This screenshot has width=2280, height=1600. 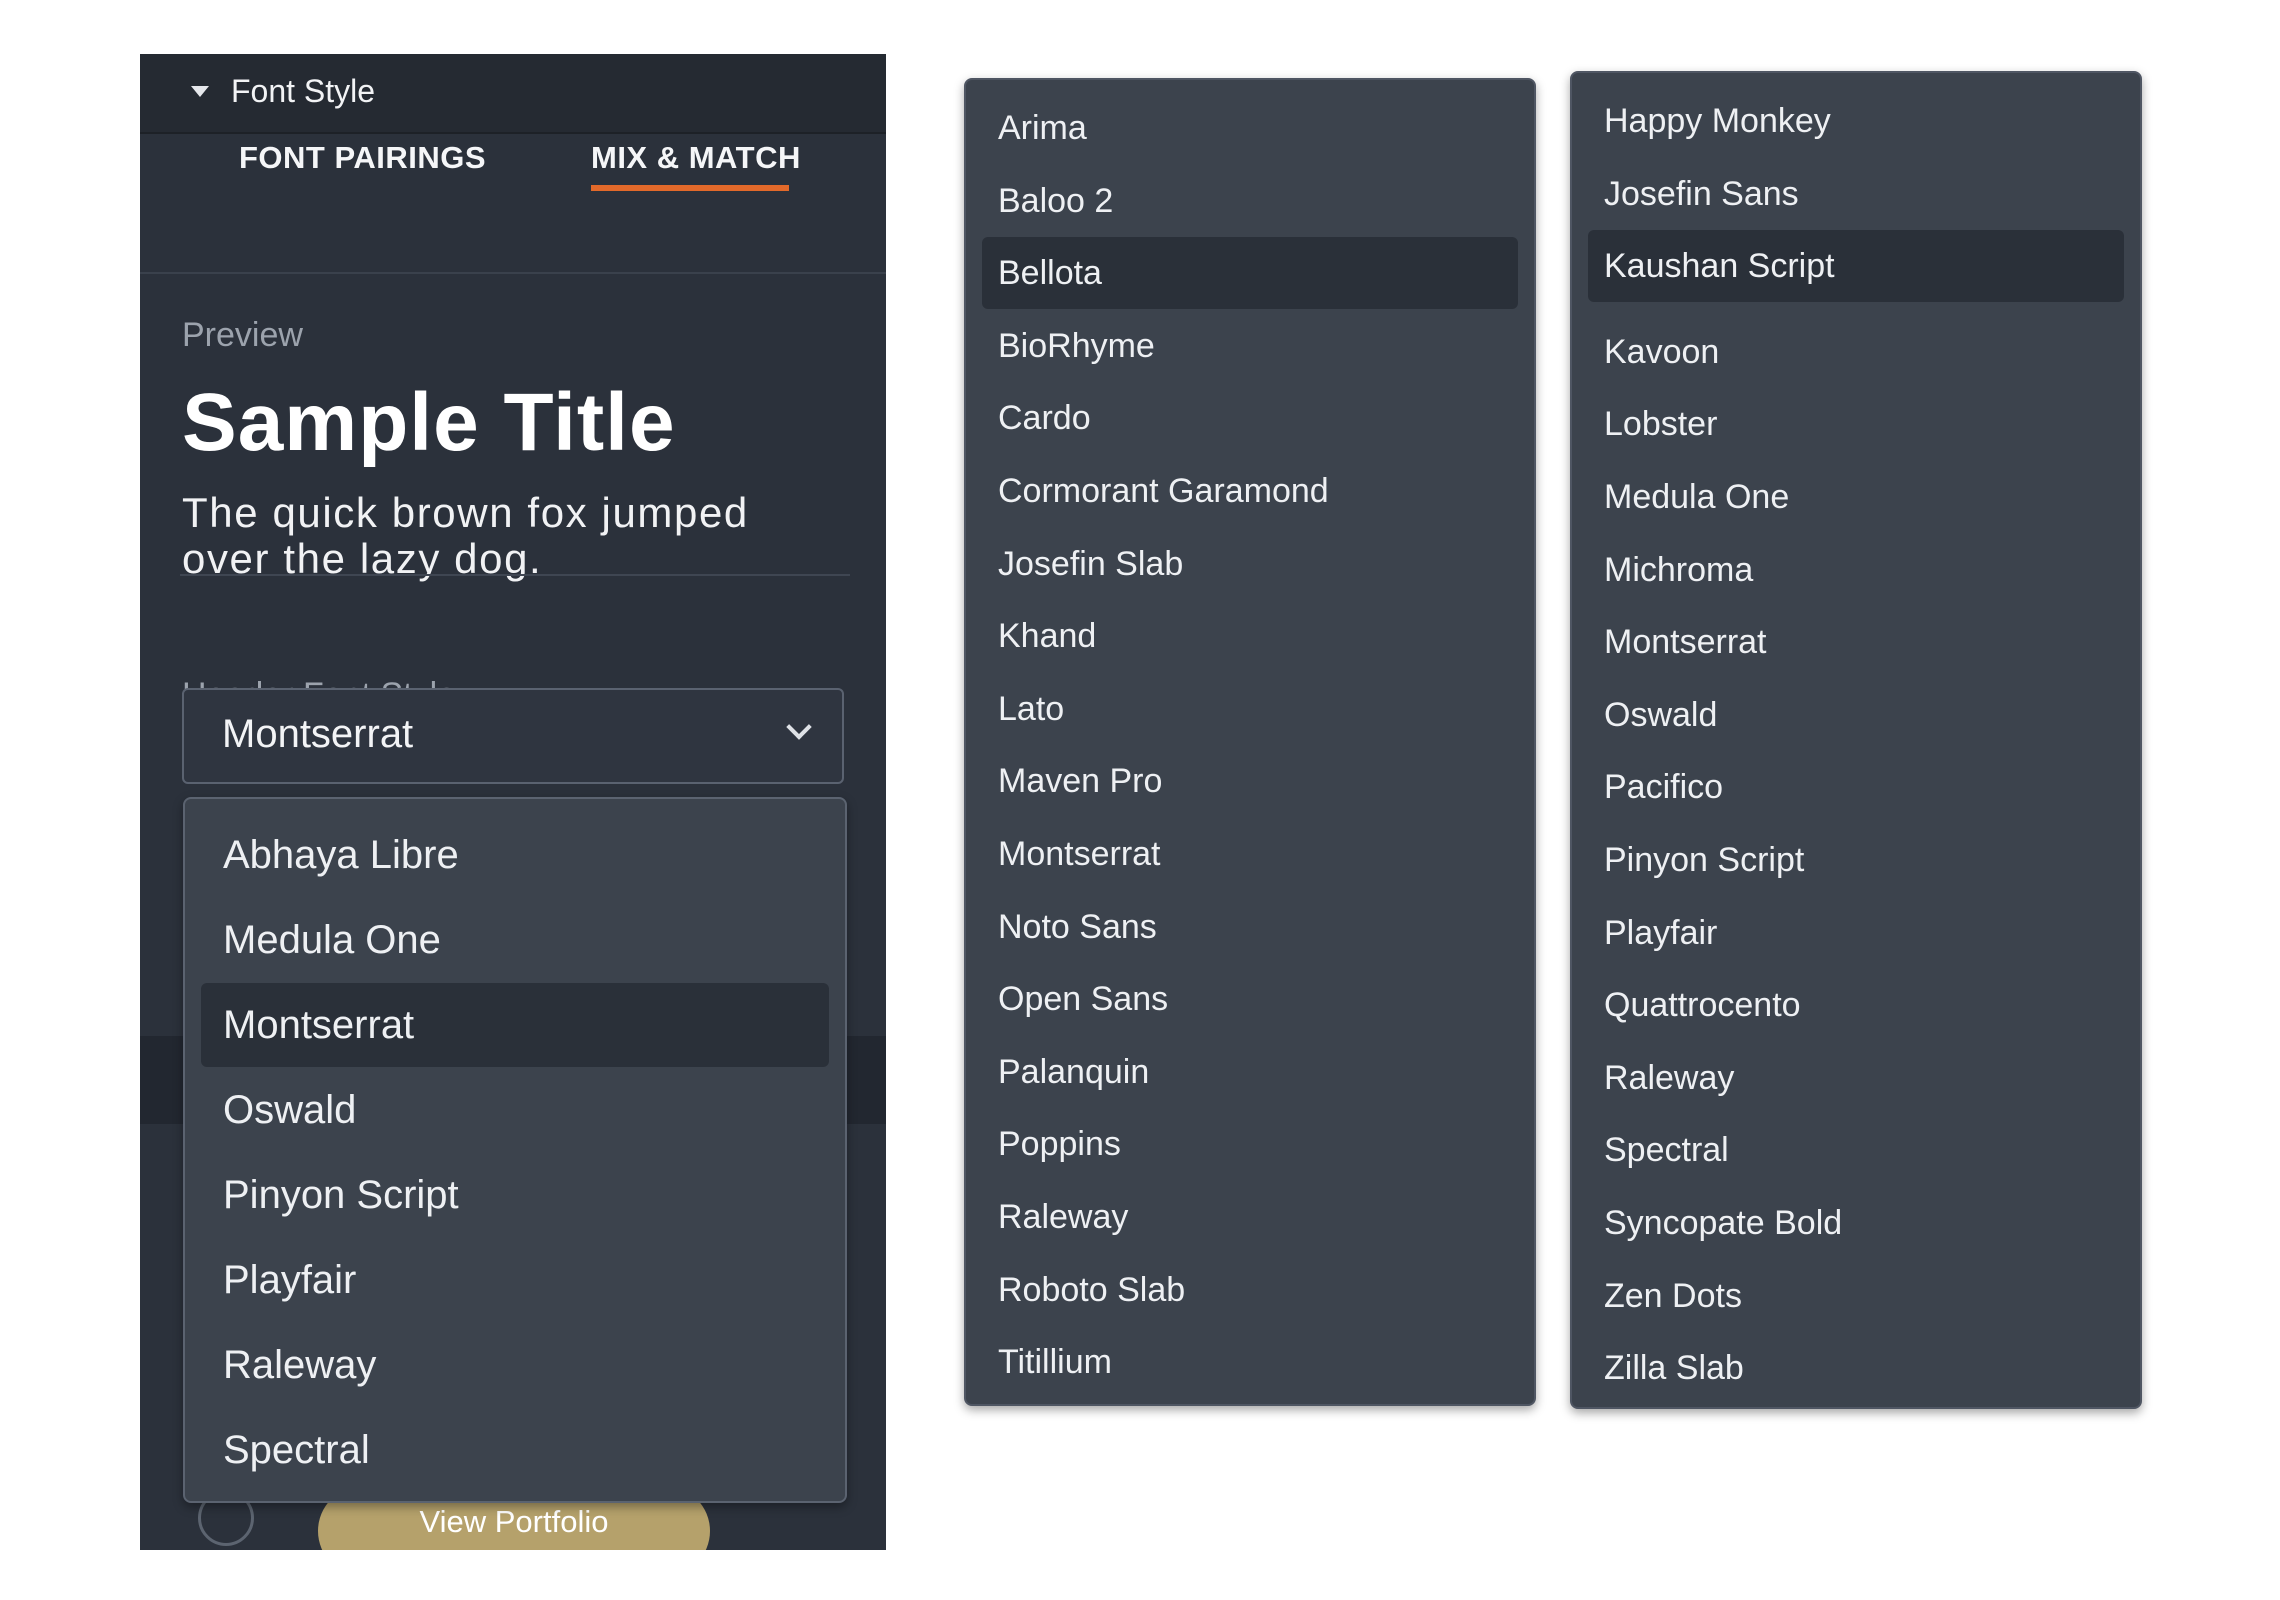 I want to click on dropdown-option: Titillium, so click(x=1250, y=1362).